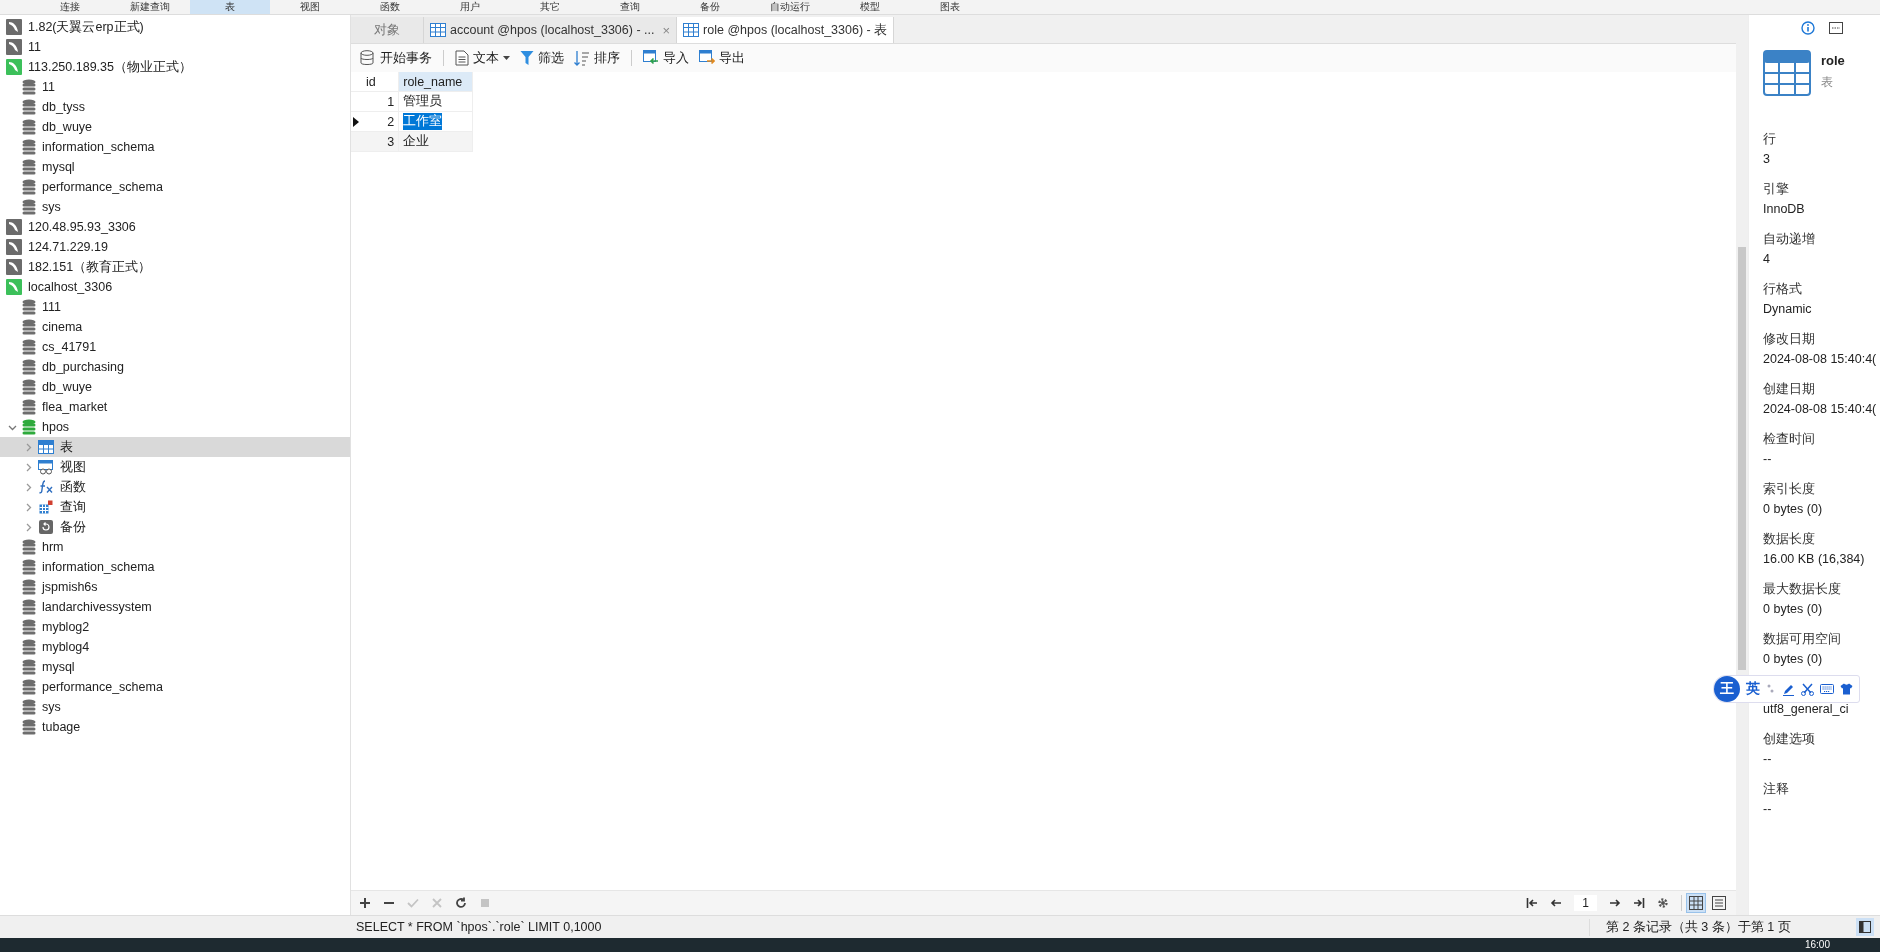 This screenshot has height=952, width=1880. I want to click on ribbon-tab: 表, so click(230, 7).